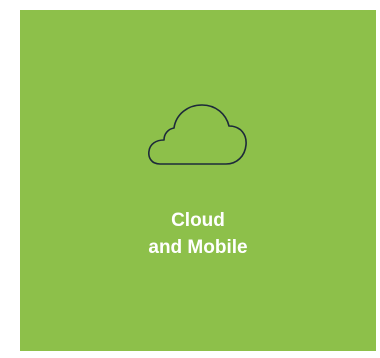 The height and width of the screenshot is (358, 380). What do you see at coordinates (198, 247) in the screenshot?
I see `tile-label-line2: and Mobile` at bounding box center [198, 247].